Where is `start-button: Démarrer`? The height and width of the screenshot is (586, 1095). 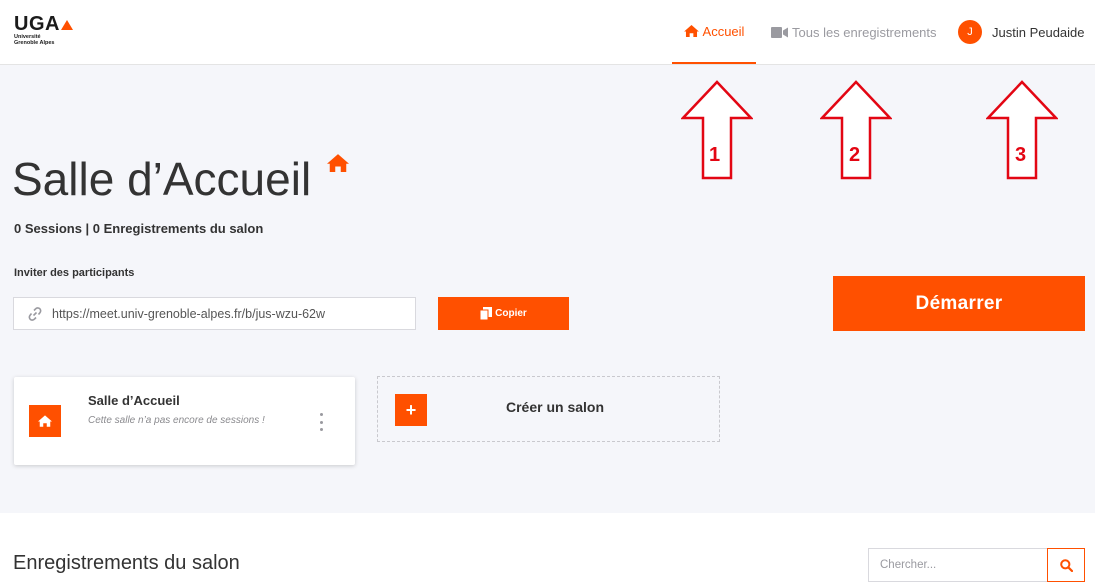 start-button: Démarrer is located at coordinates (959, 303).